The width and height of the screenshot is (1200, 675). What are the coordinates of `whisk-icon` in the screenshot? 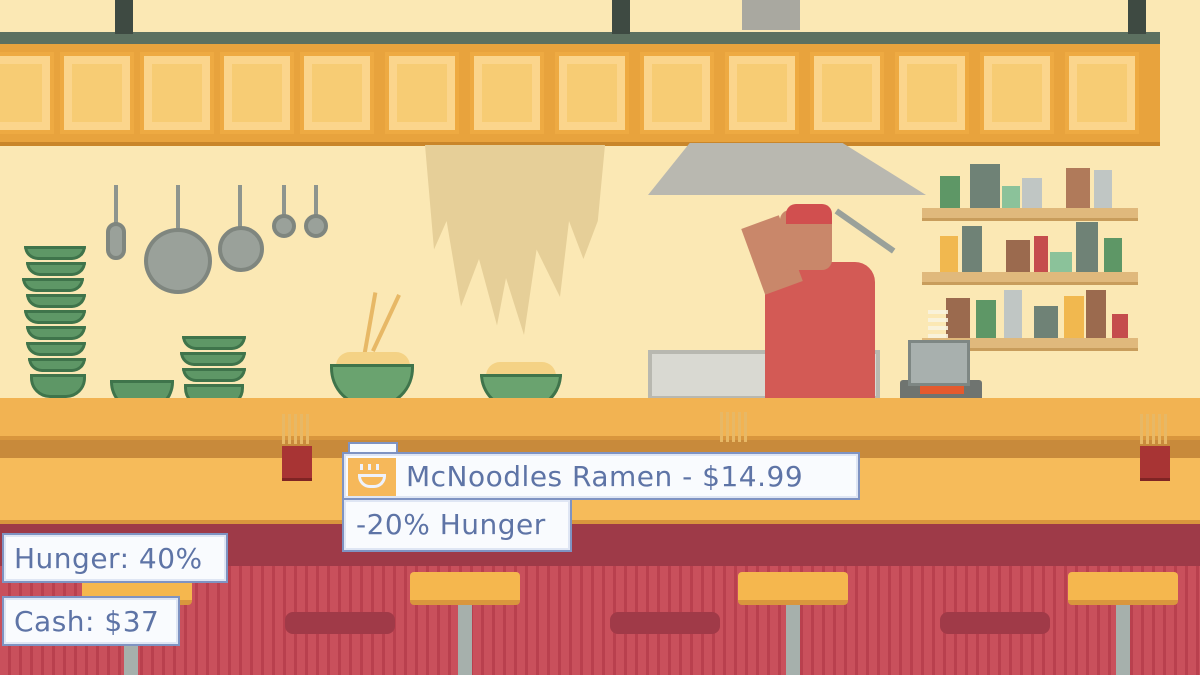 It's located at (116, 241).